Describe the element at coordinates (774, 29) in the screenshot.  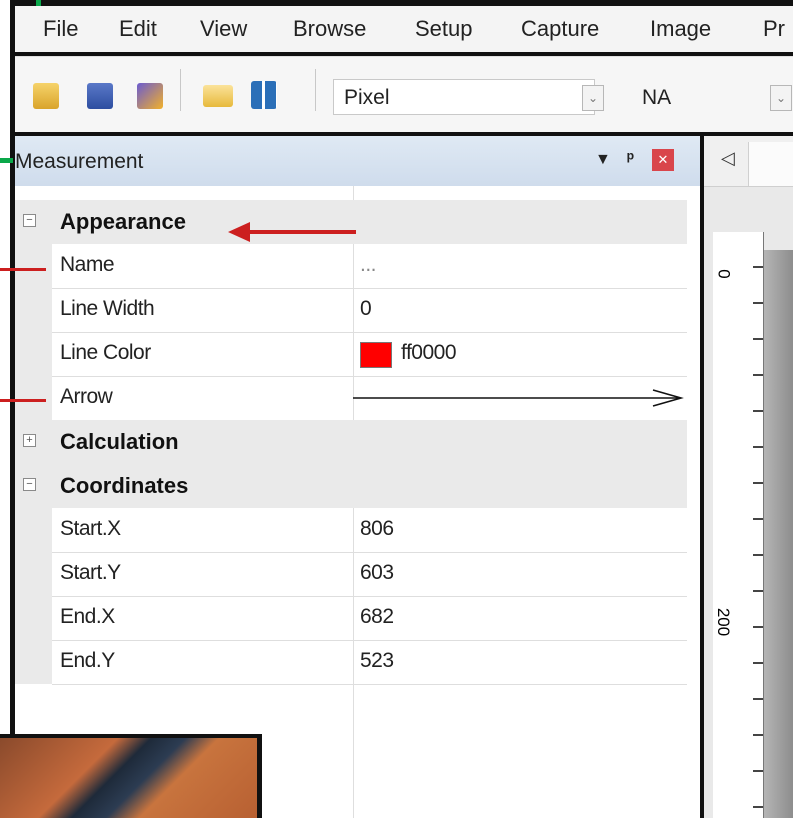
I see `menu-pr: Pr` at that location.